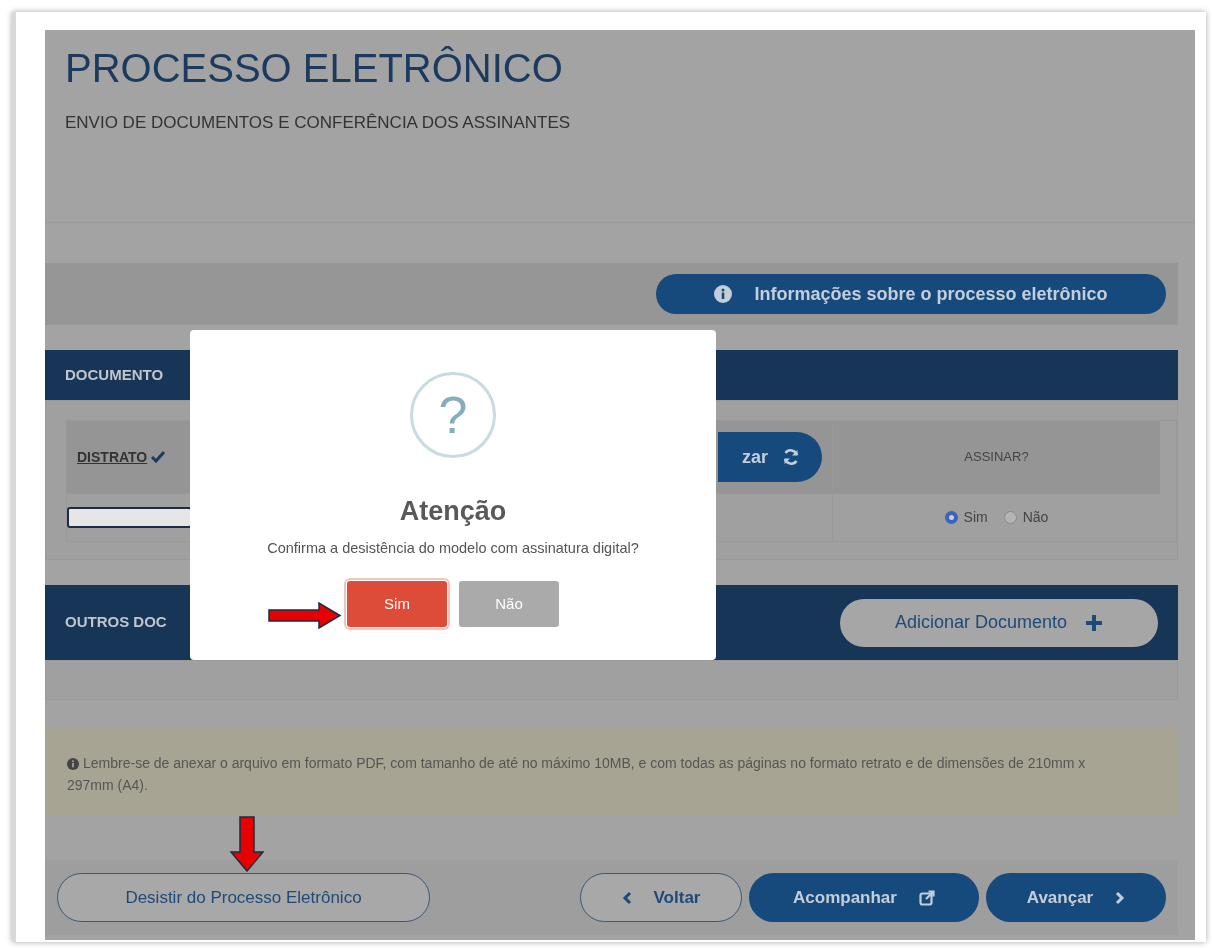 This screenshot has width=1212, height=948. What do you see at coordinates (975, 517) in the screenshot?
I see `radio-label: Sim` at bounding box center [975, 517].